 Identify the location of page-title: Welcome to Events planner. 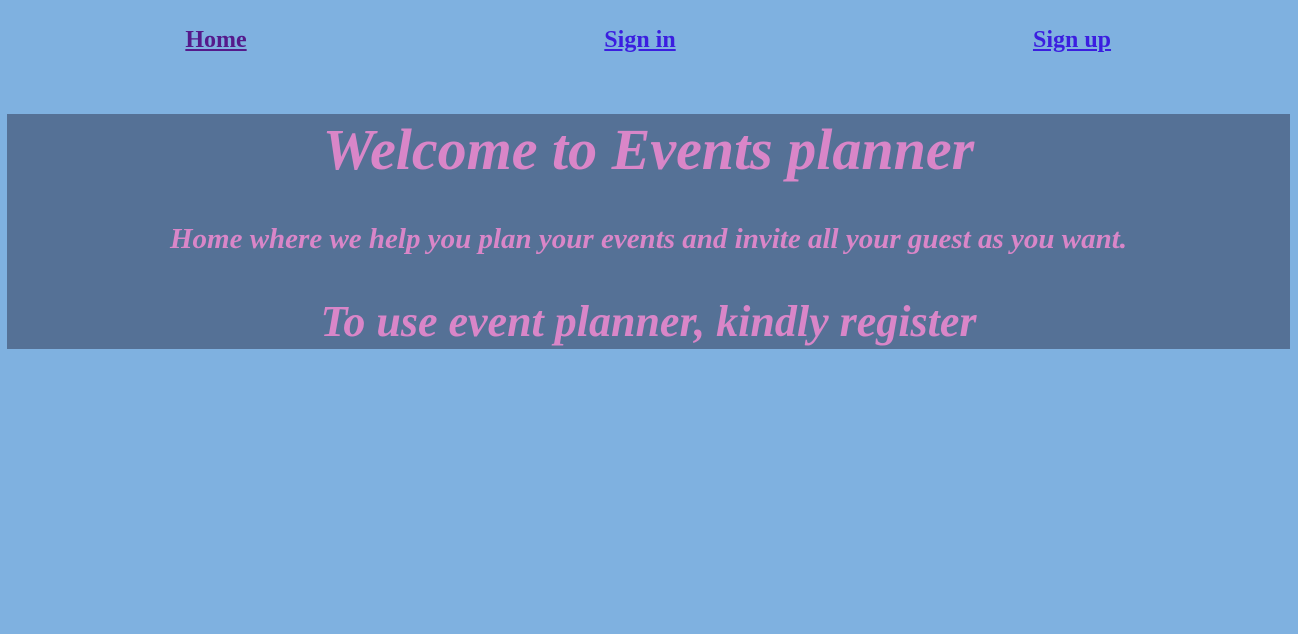
(648, 149).